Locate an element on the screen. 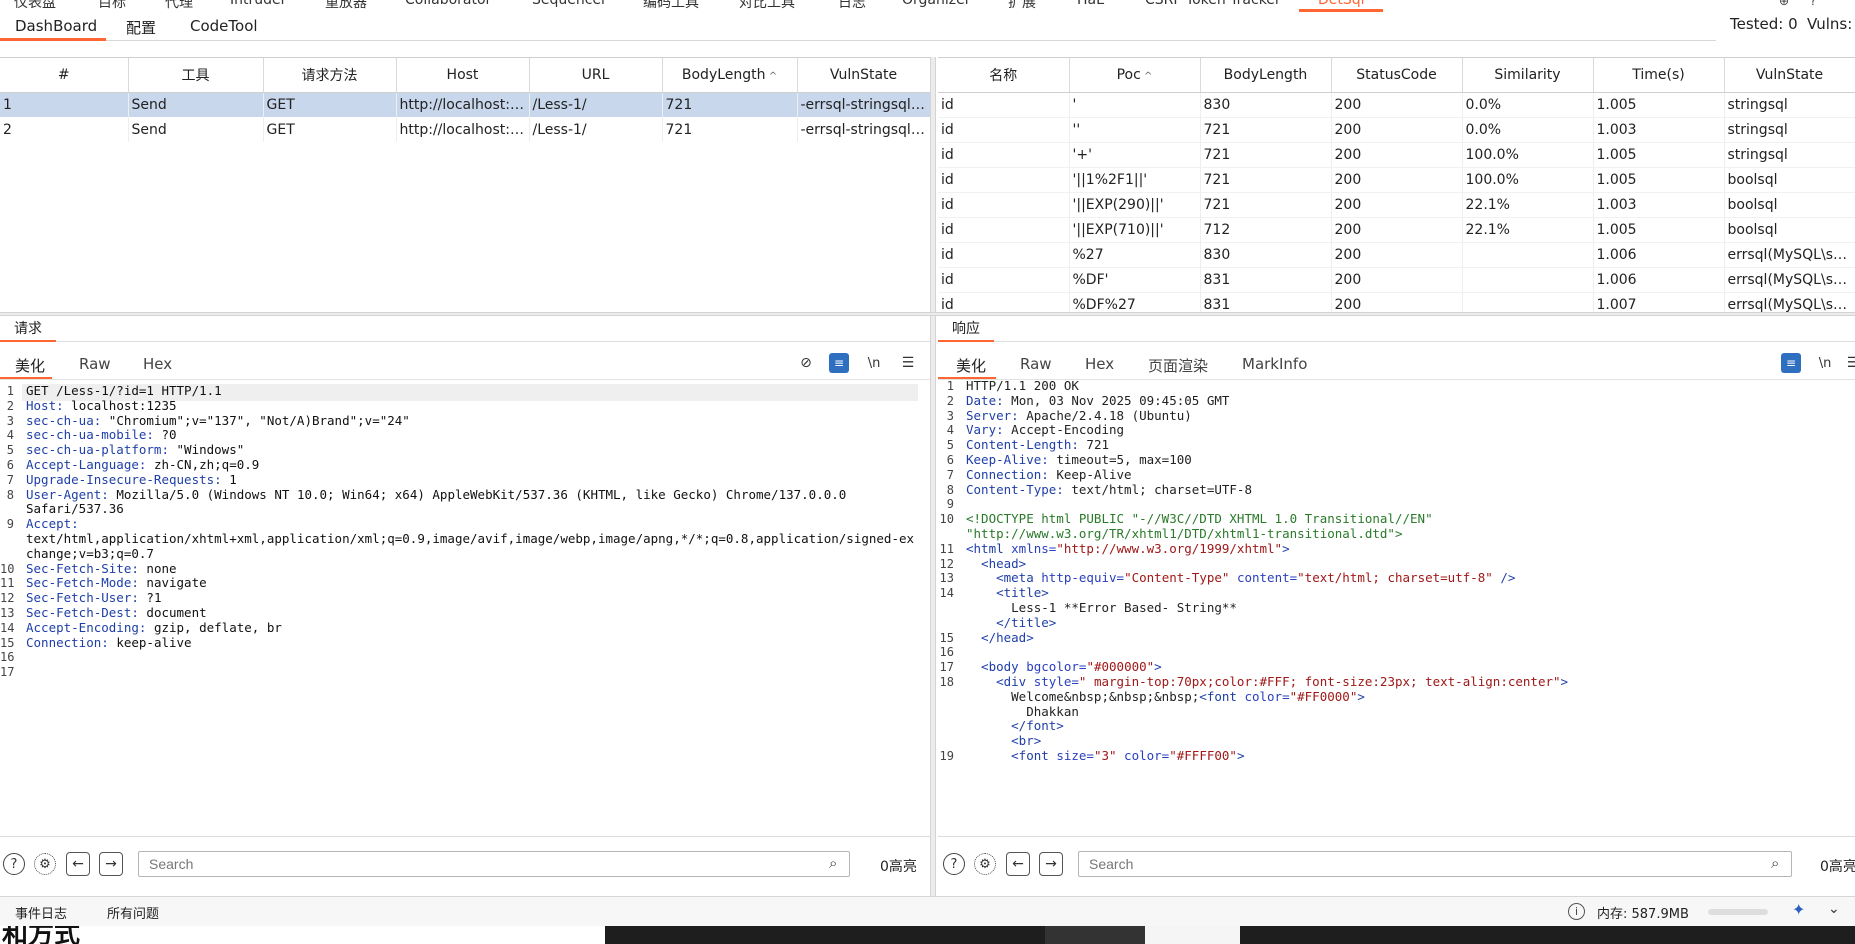  eye-slash-icon: ⊘ is located at coordinates (806, 363).